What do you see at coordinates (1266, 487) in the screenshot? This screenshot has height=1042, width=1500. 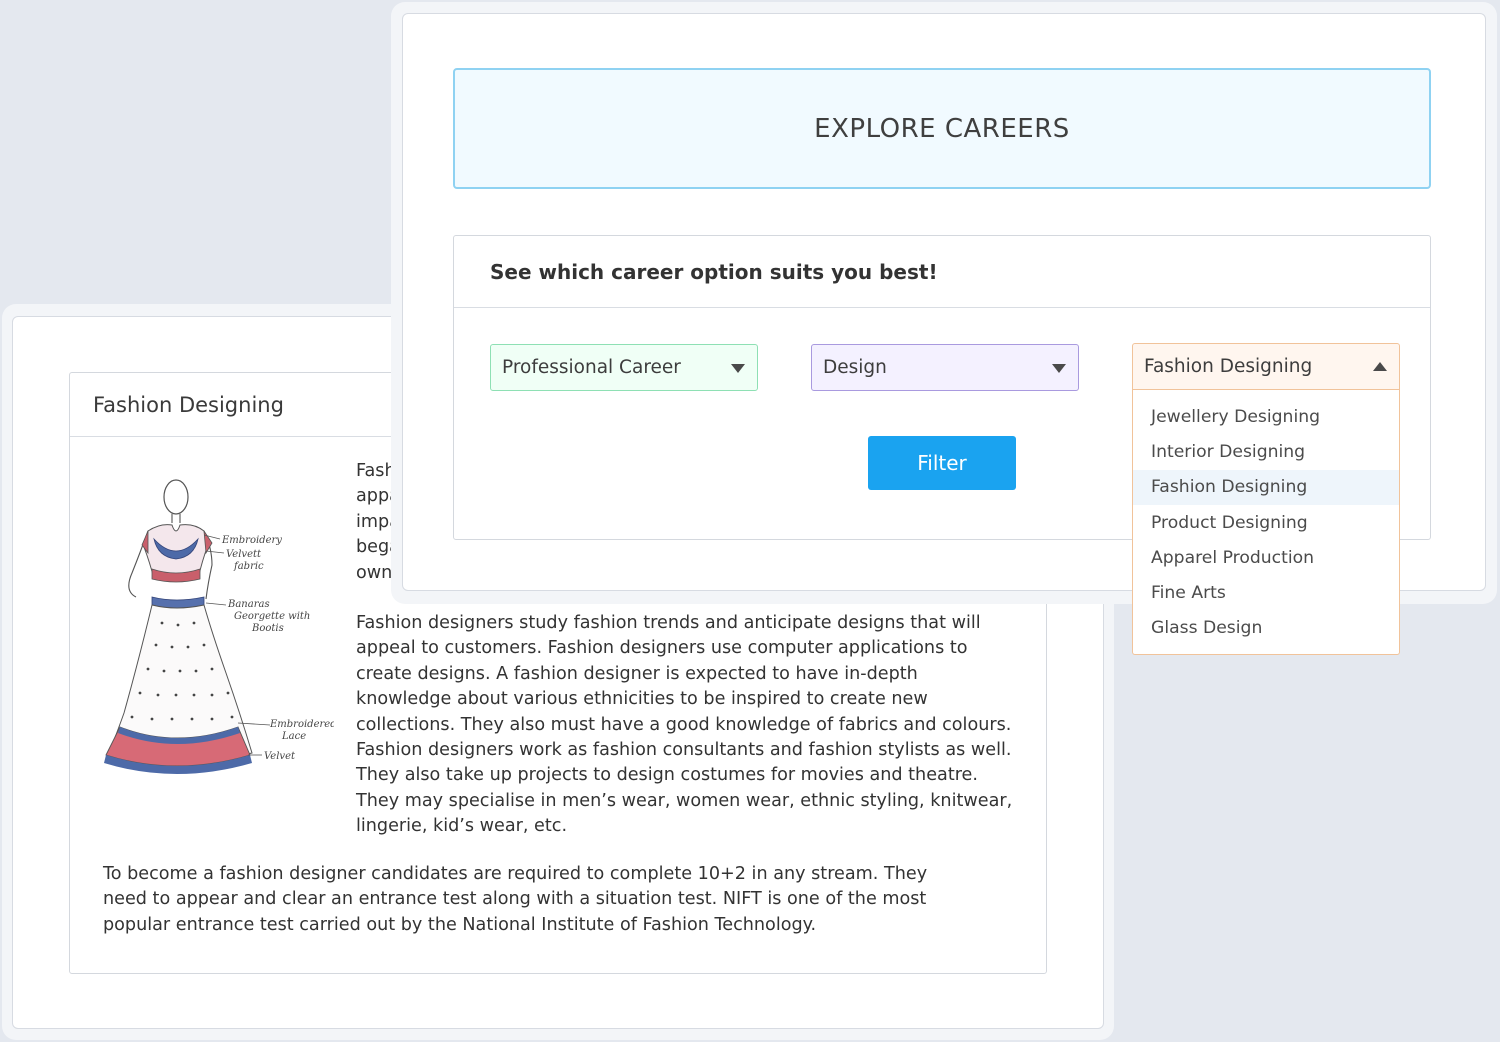 I see `dropdown-option-selected: Fashion Designing` at bounding box center [1266, 487].